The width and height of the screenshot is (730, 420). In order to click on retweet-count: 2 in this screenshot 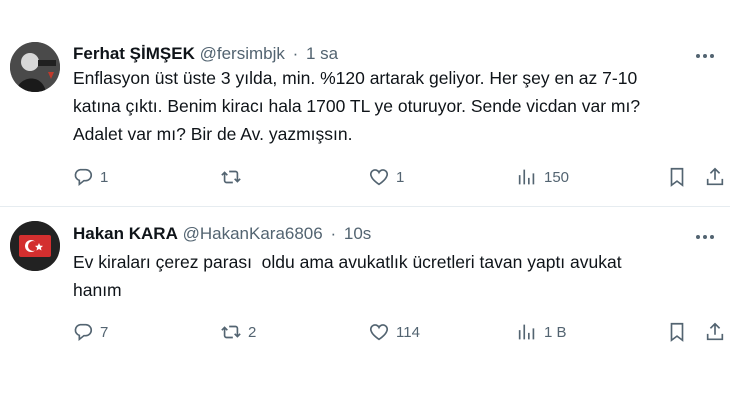, I will do `click(252, 332)`.